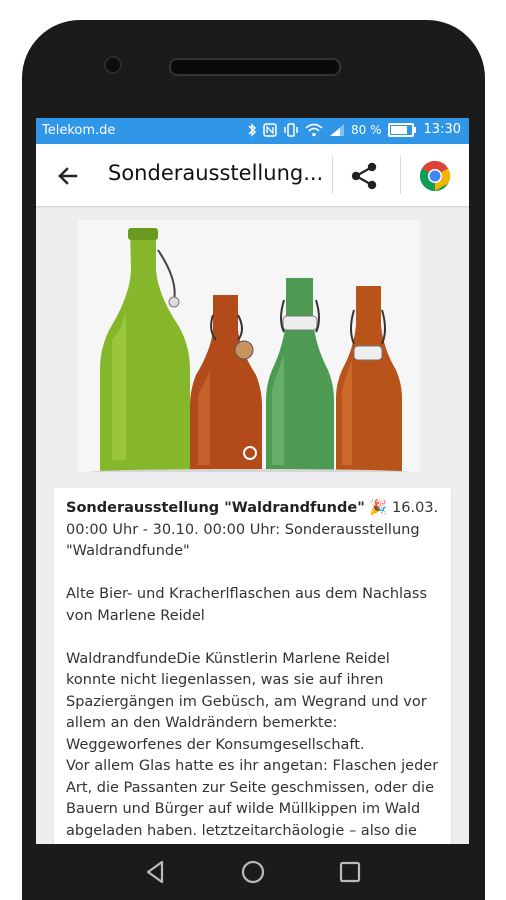 The width and height of the screenshot is (506, 900). What do you see at coordinates (270, 130) in the screenshot?
I see `nfc-icon` at bounding box center [270, 130].